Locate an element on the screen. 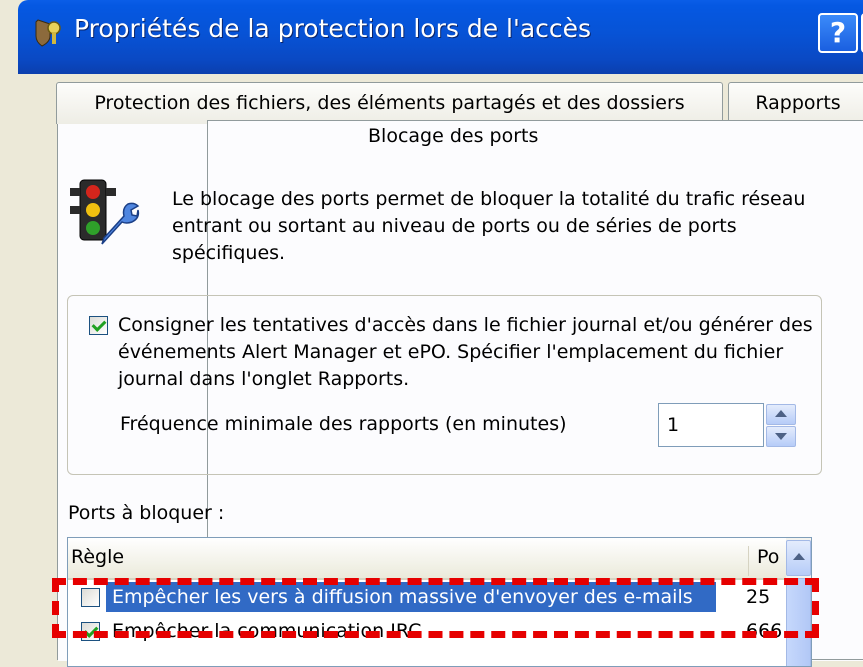 This screenshot has height=667, width=863. vertical-scrollbar is located at coordinates (798, 602).